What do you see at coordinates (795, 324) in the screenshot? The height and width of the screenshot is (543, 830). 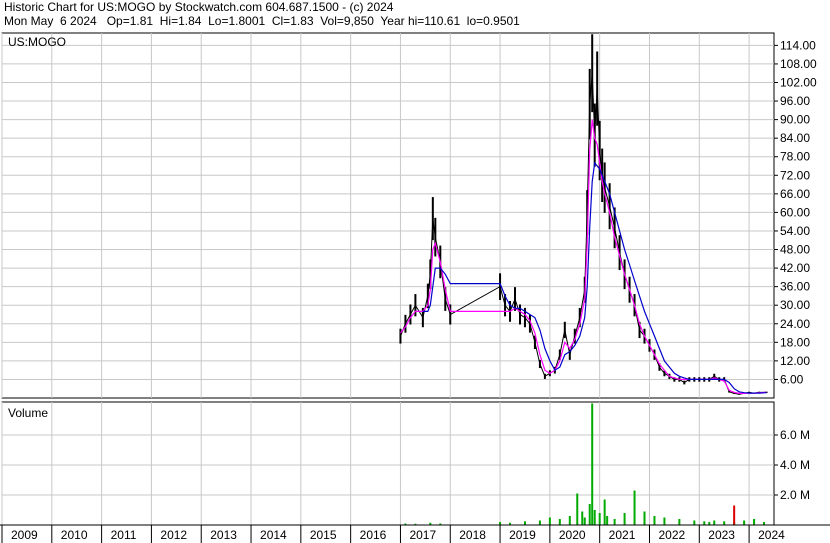 I see `price-tick-label: 24.00` at bounding box center [795, 324].